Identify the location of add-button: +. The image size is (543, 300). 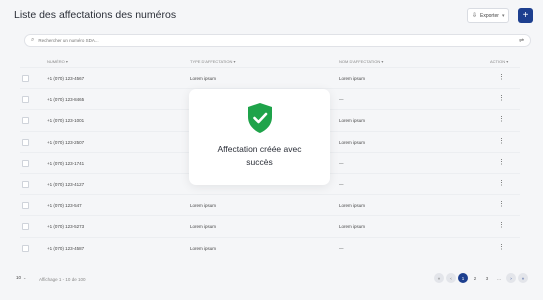
(525, 15).